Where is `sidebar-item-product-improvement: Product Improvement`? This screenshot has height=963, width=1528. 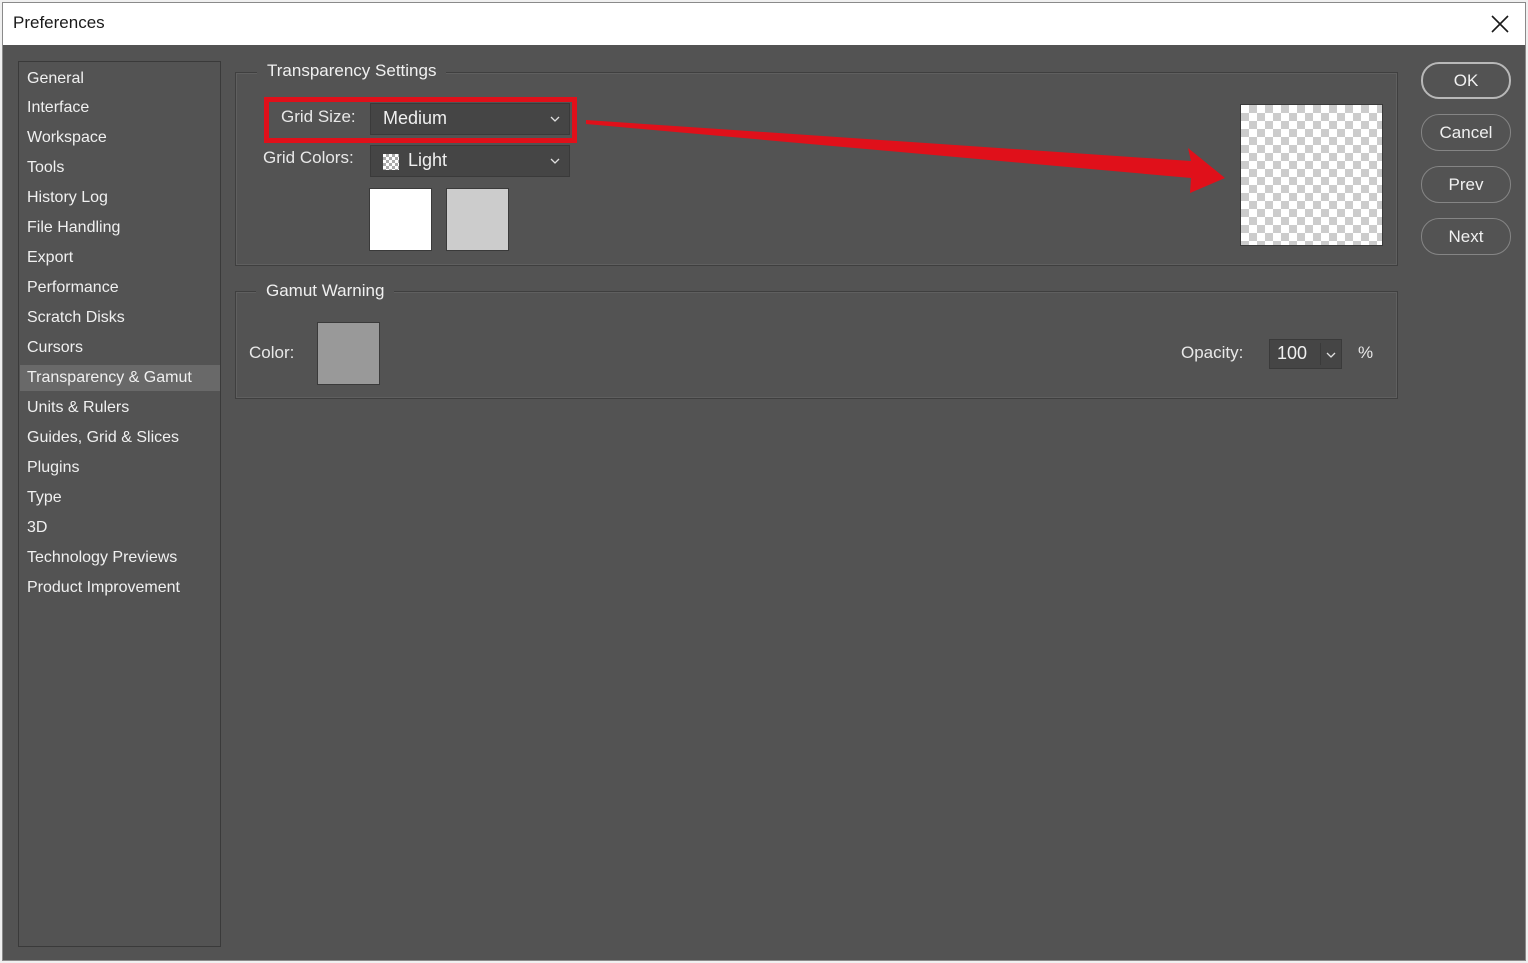 sidebar-item-product-improvement: Product Improvement is located at coordinates (120, 588).